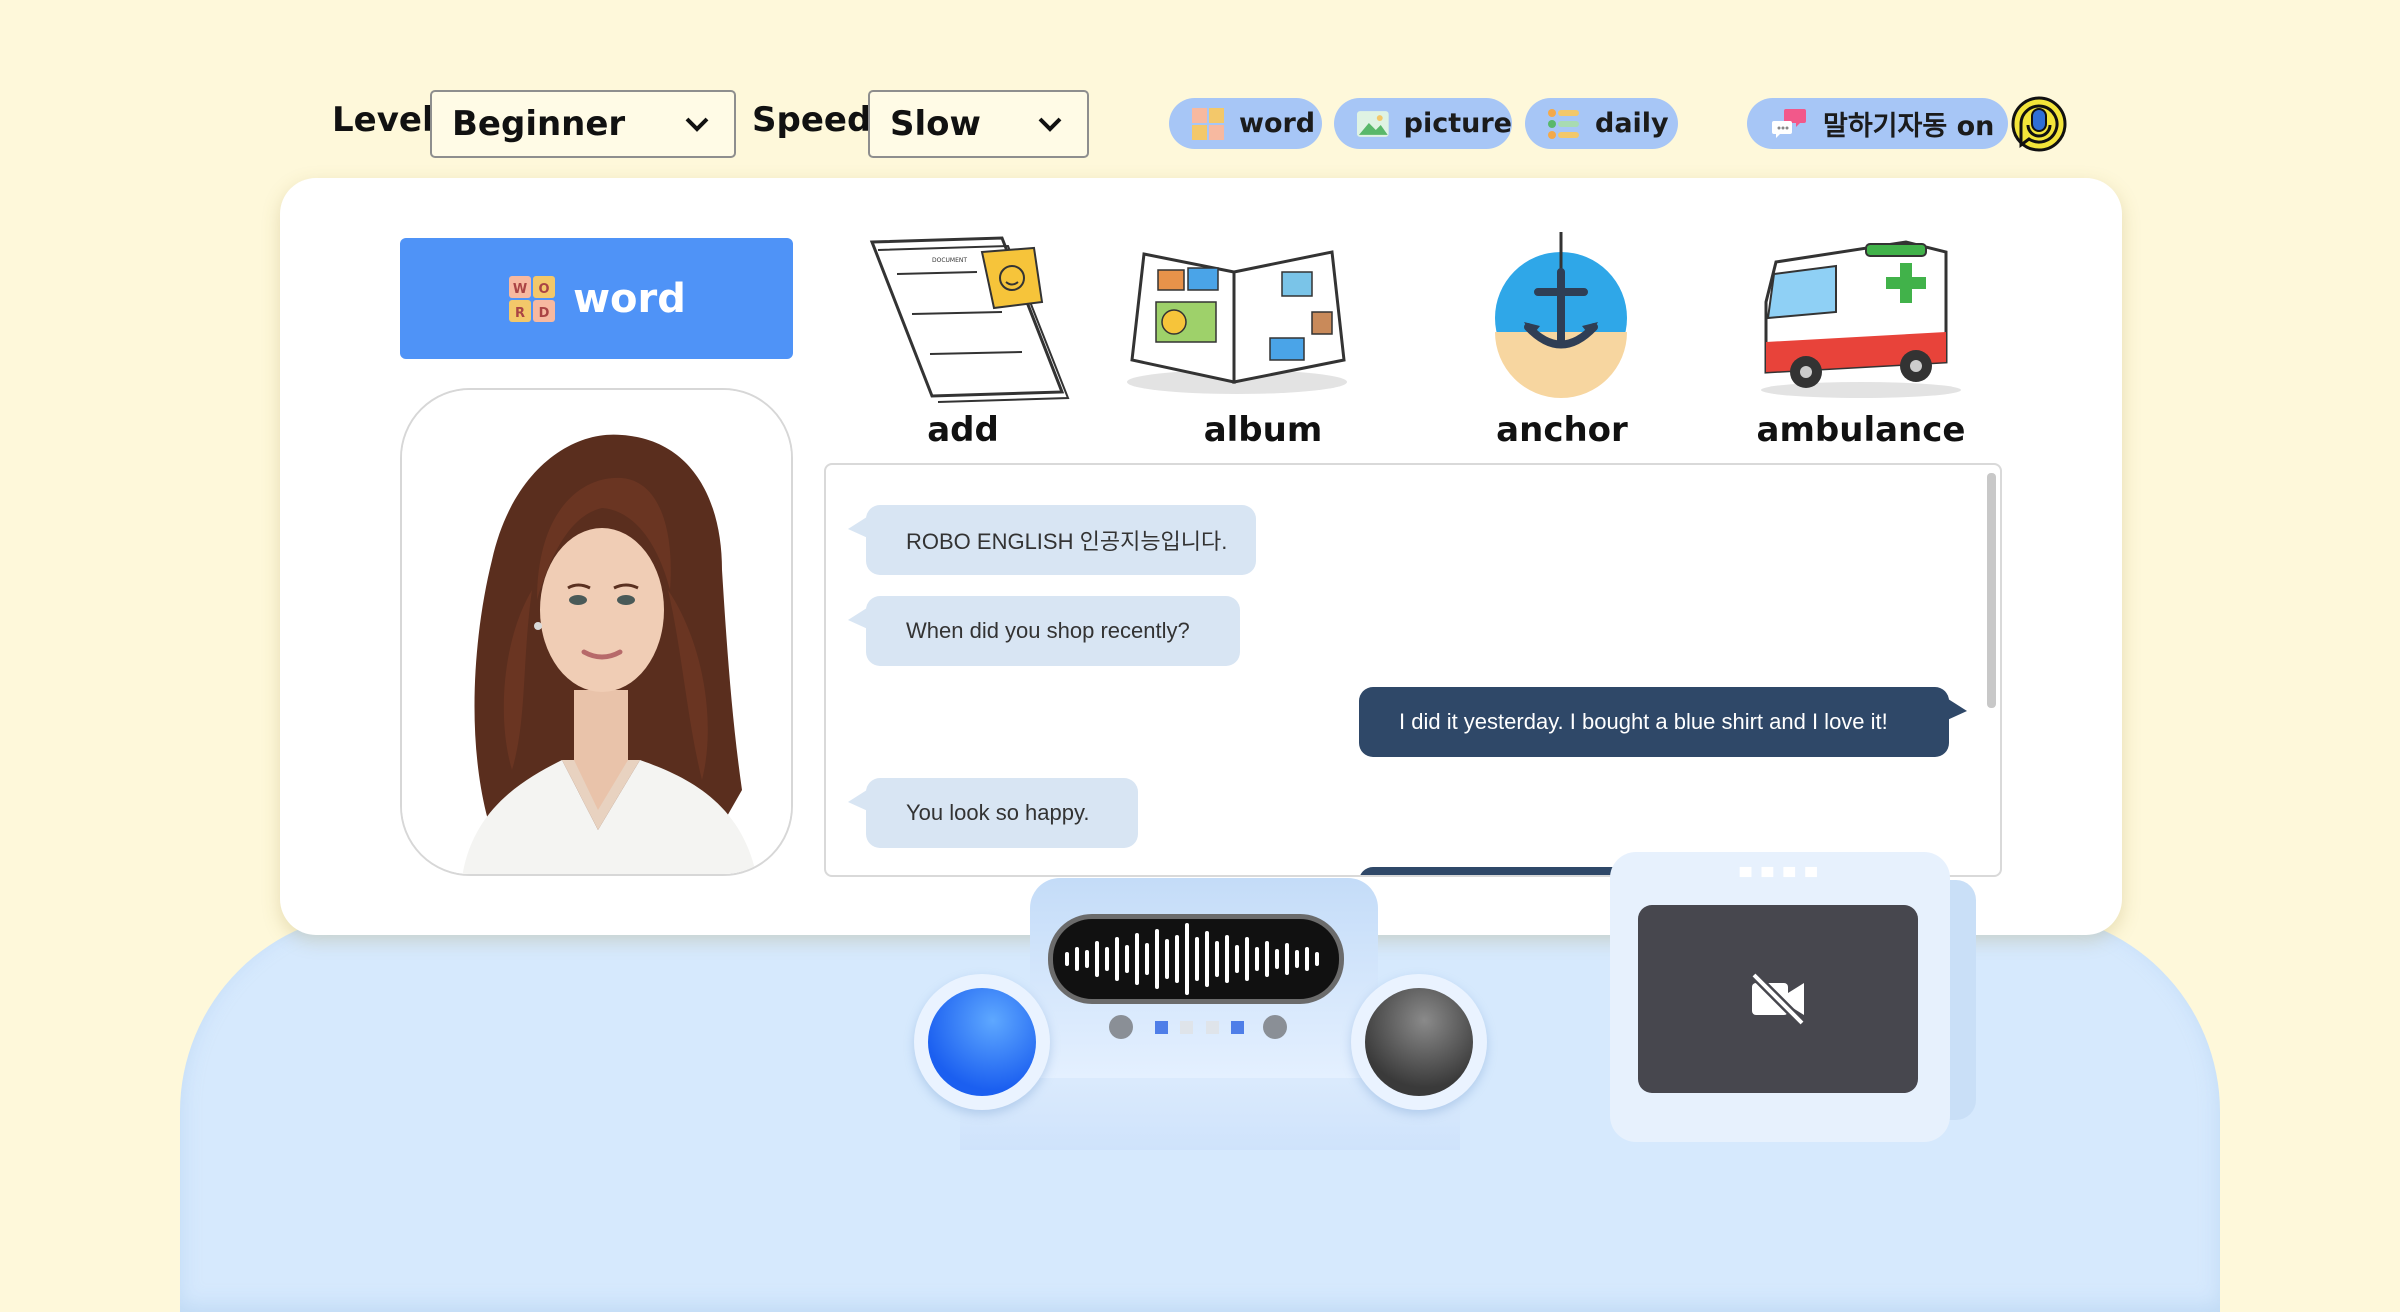 This screenshot has height=1312, width=2400. I want to click on tutor-avatar, so click(596, 632).